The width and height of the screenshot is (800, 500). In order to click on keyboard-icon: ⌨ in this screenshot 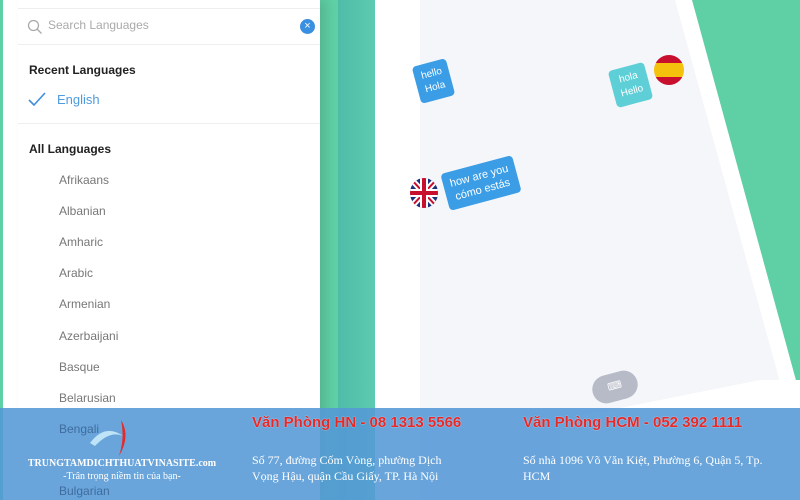, I will do `click(615, 386)`.